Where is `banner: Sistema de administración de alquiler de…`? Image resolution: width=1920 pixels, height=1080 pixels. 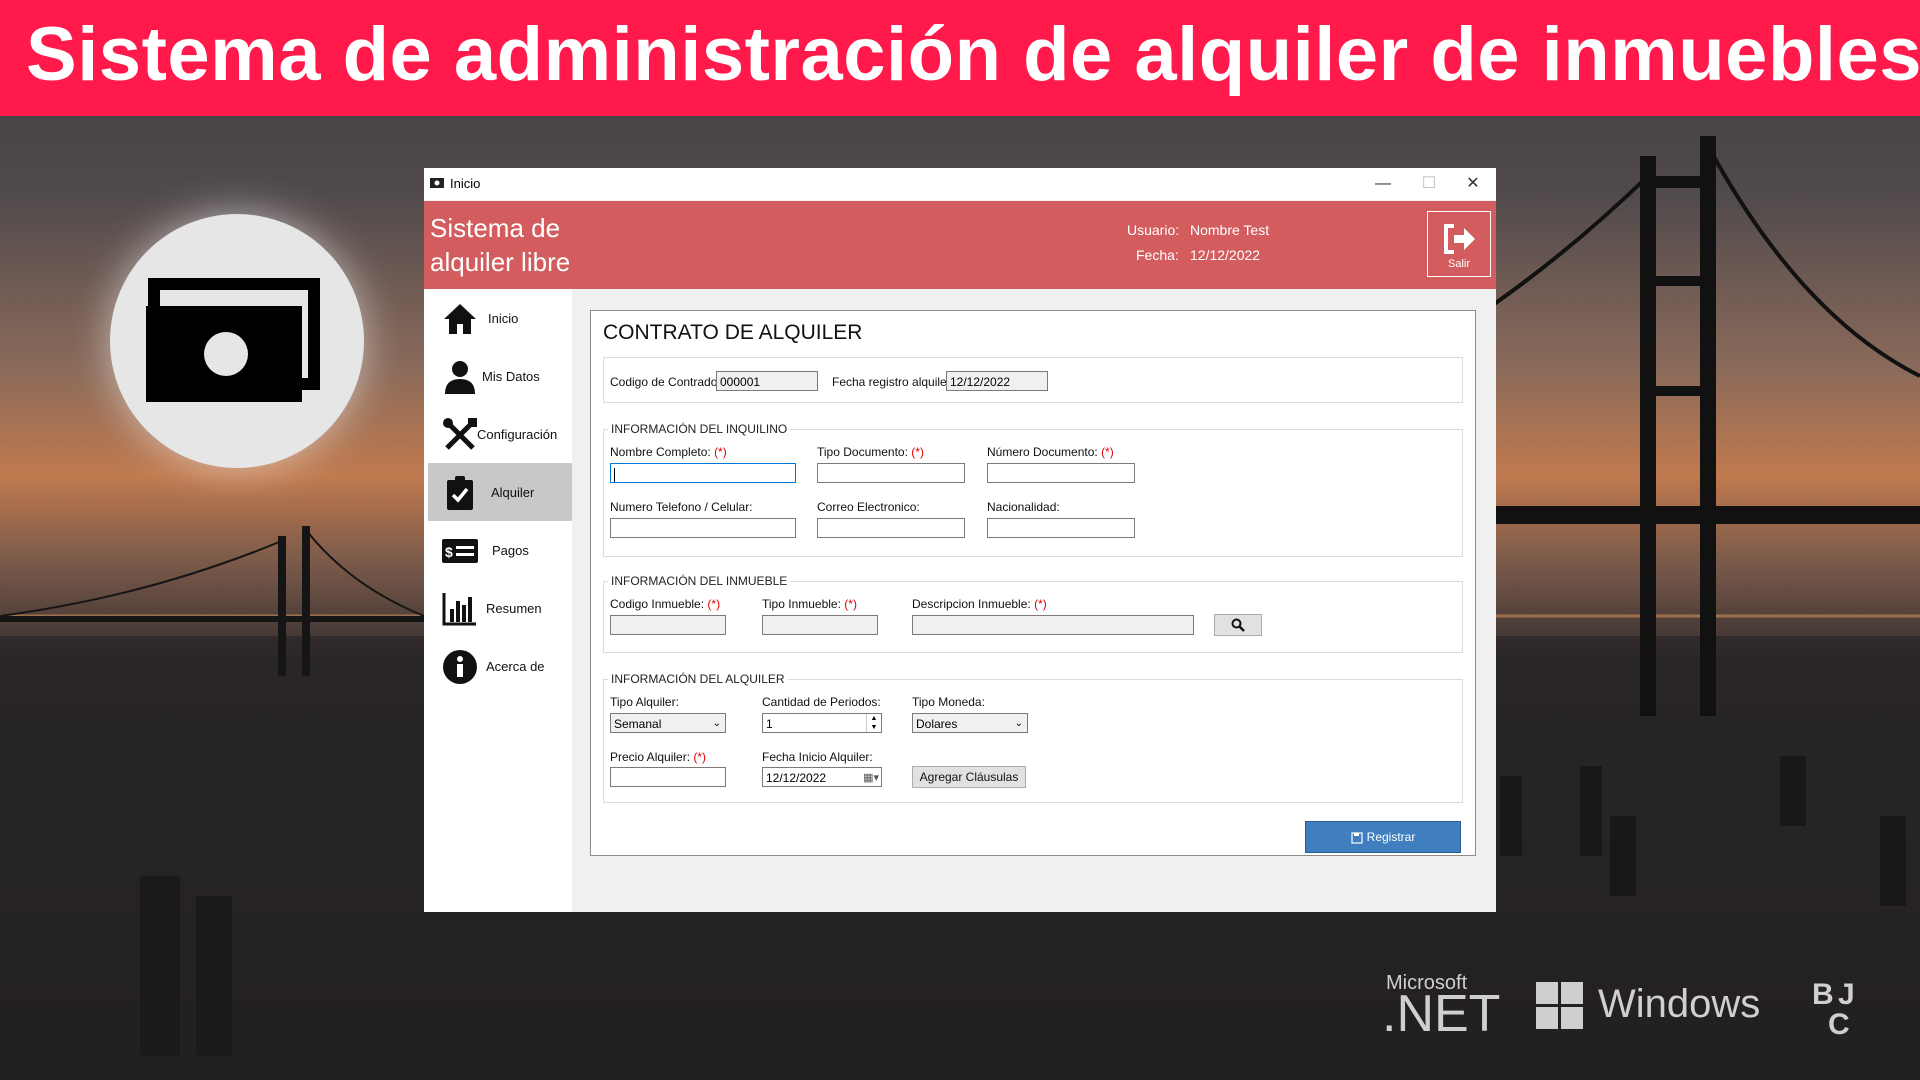
banner: Sistema de administración de alquiler de… is located at coordinates (960, 58).